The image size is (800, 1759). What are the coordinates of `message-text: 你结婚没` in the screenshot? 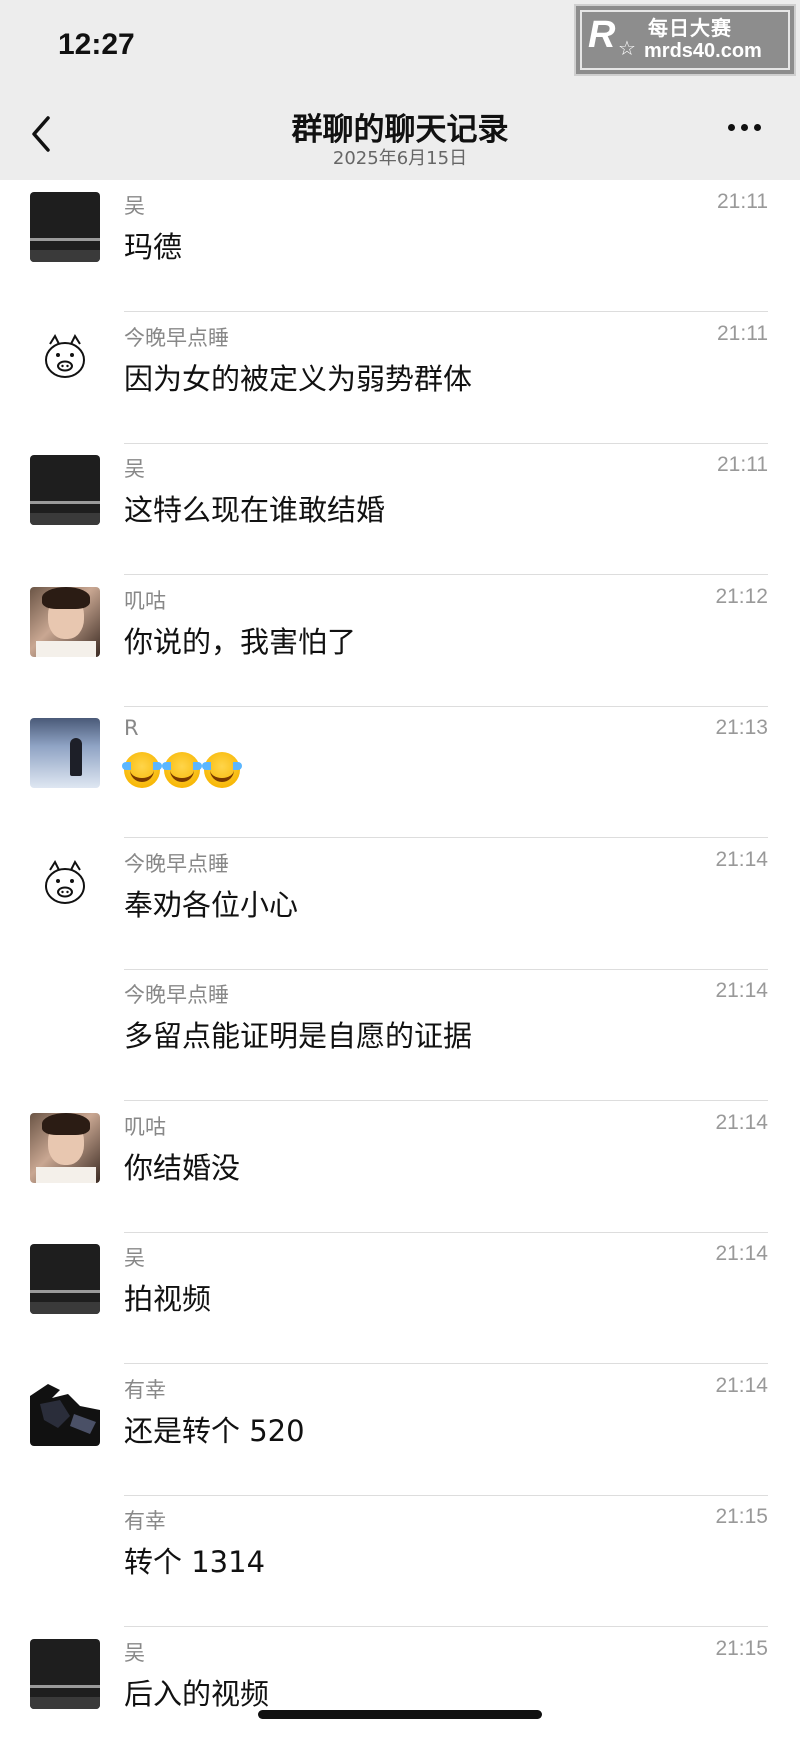 It's located at (182, 1167).